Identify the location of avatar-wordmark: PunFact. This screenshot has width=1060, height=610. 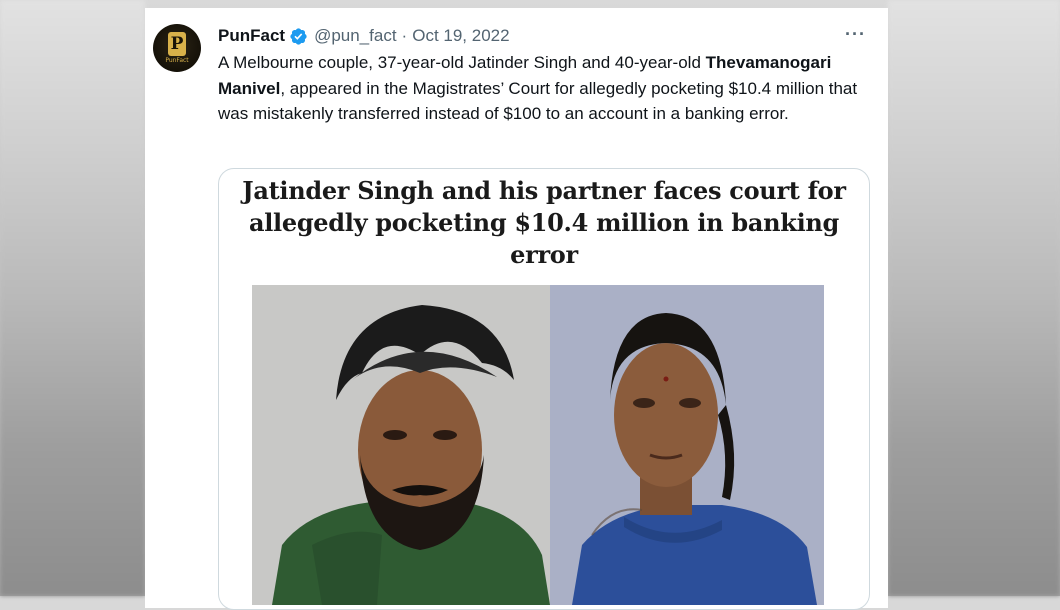
(177, 60).